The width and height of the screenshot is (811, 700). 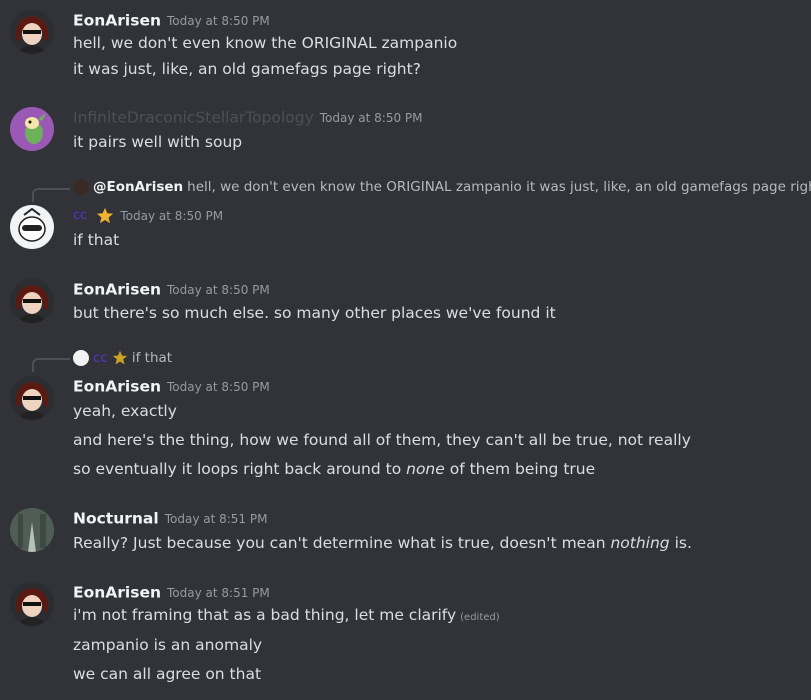 I want to click on edited-tag: (edited), so click(x=480, y=617).